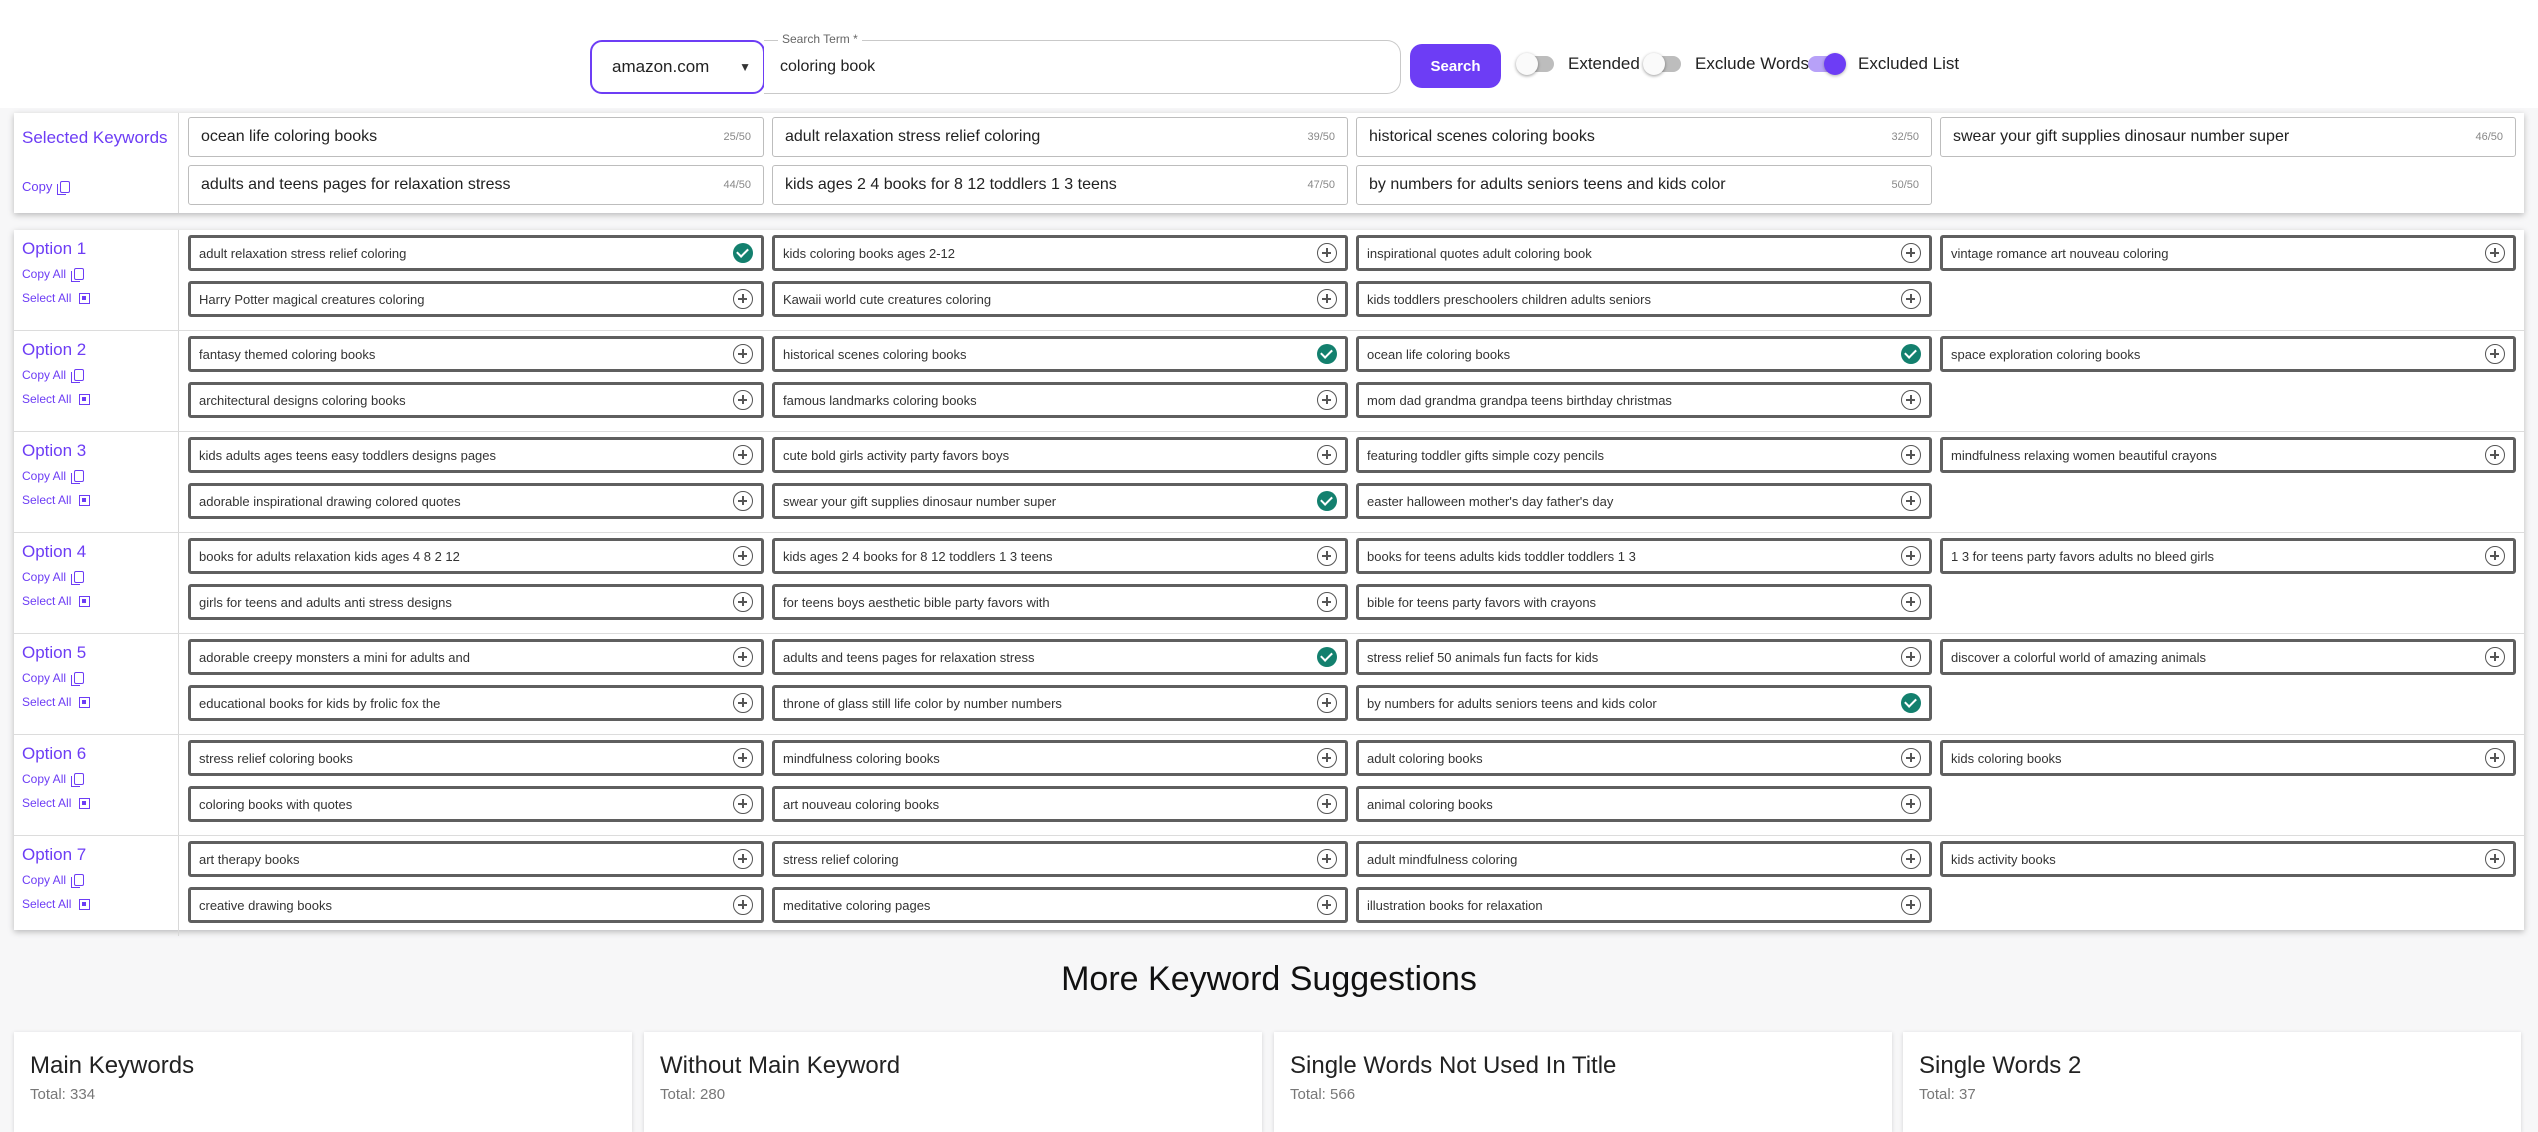 Image resolution: width=2538 pixels, height=1132 pixels. What do you see at coordinates (476, 253) in the screenshot?
I see `keyword-option: adult relaxation stress relief coloring` at bounding box center [476, 253].